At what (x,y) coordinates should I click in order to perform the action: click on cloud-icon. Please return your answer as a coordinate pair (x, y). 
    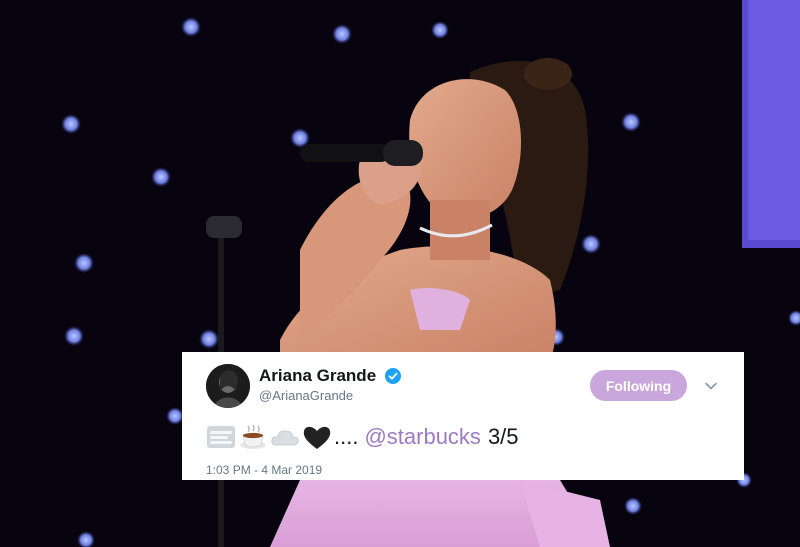
    Looking at the image, I should click on (285, 438).